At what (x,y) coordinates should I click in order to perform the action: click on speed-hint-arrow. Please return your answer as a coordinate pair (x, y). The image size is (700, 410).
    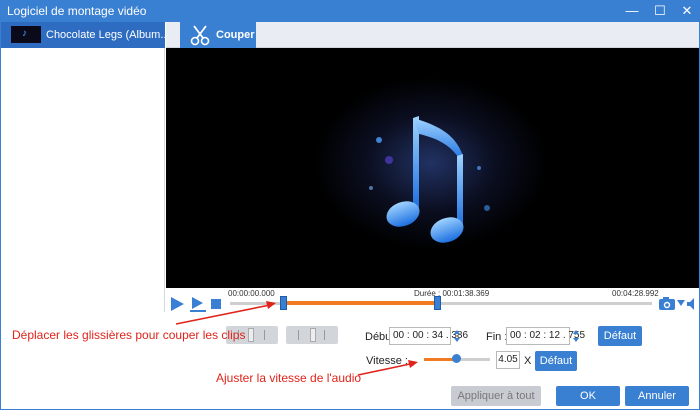
    Looking at the image, I should click on (384, 369).